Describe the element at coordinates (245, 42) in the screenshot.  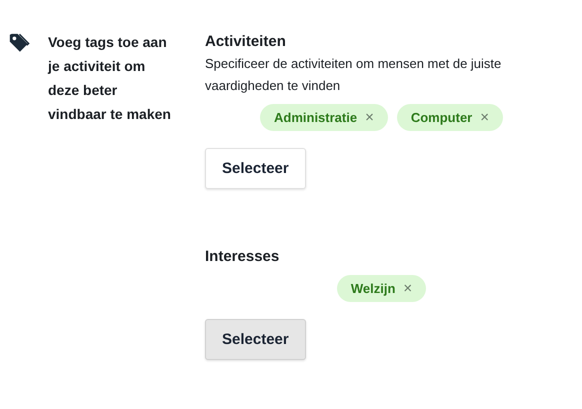
I see `section-title: Activiteiten` at that location.